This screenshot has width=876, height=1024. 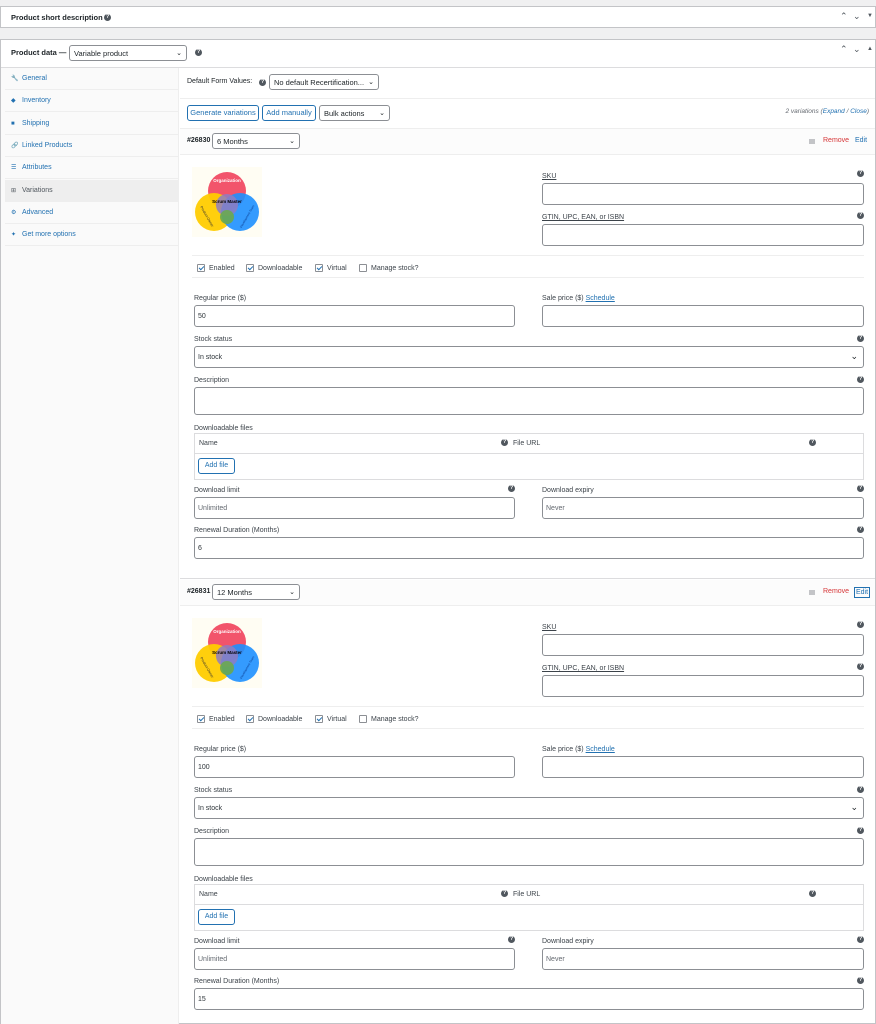 What do you see at coordinates (223, 879) in the screenshot?
I see `downloadable-files-label: Downloadable files` at bounding box center [223, 879].